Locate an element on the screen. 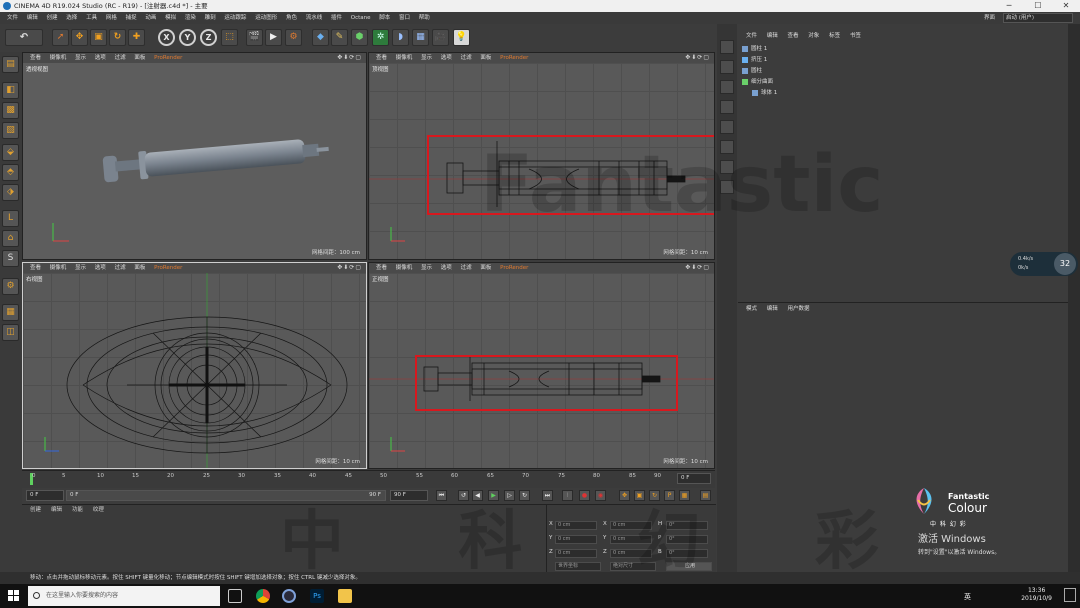 The image size is (1080, 608). chrome-icon is located at coordinates (263, 596).